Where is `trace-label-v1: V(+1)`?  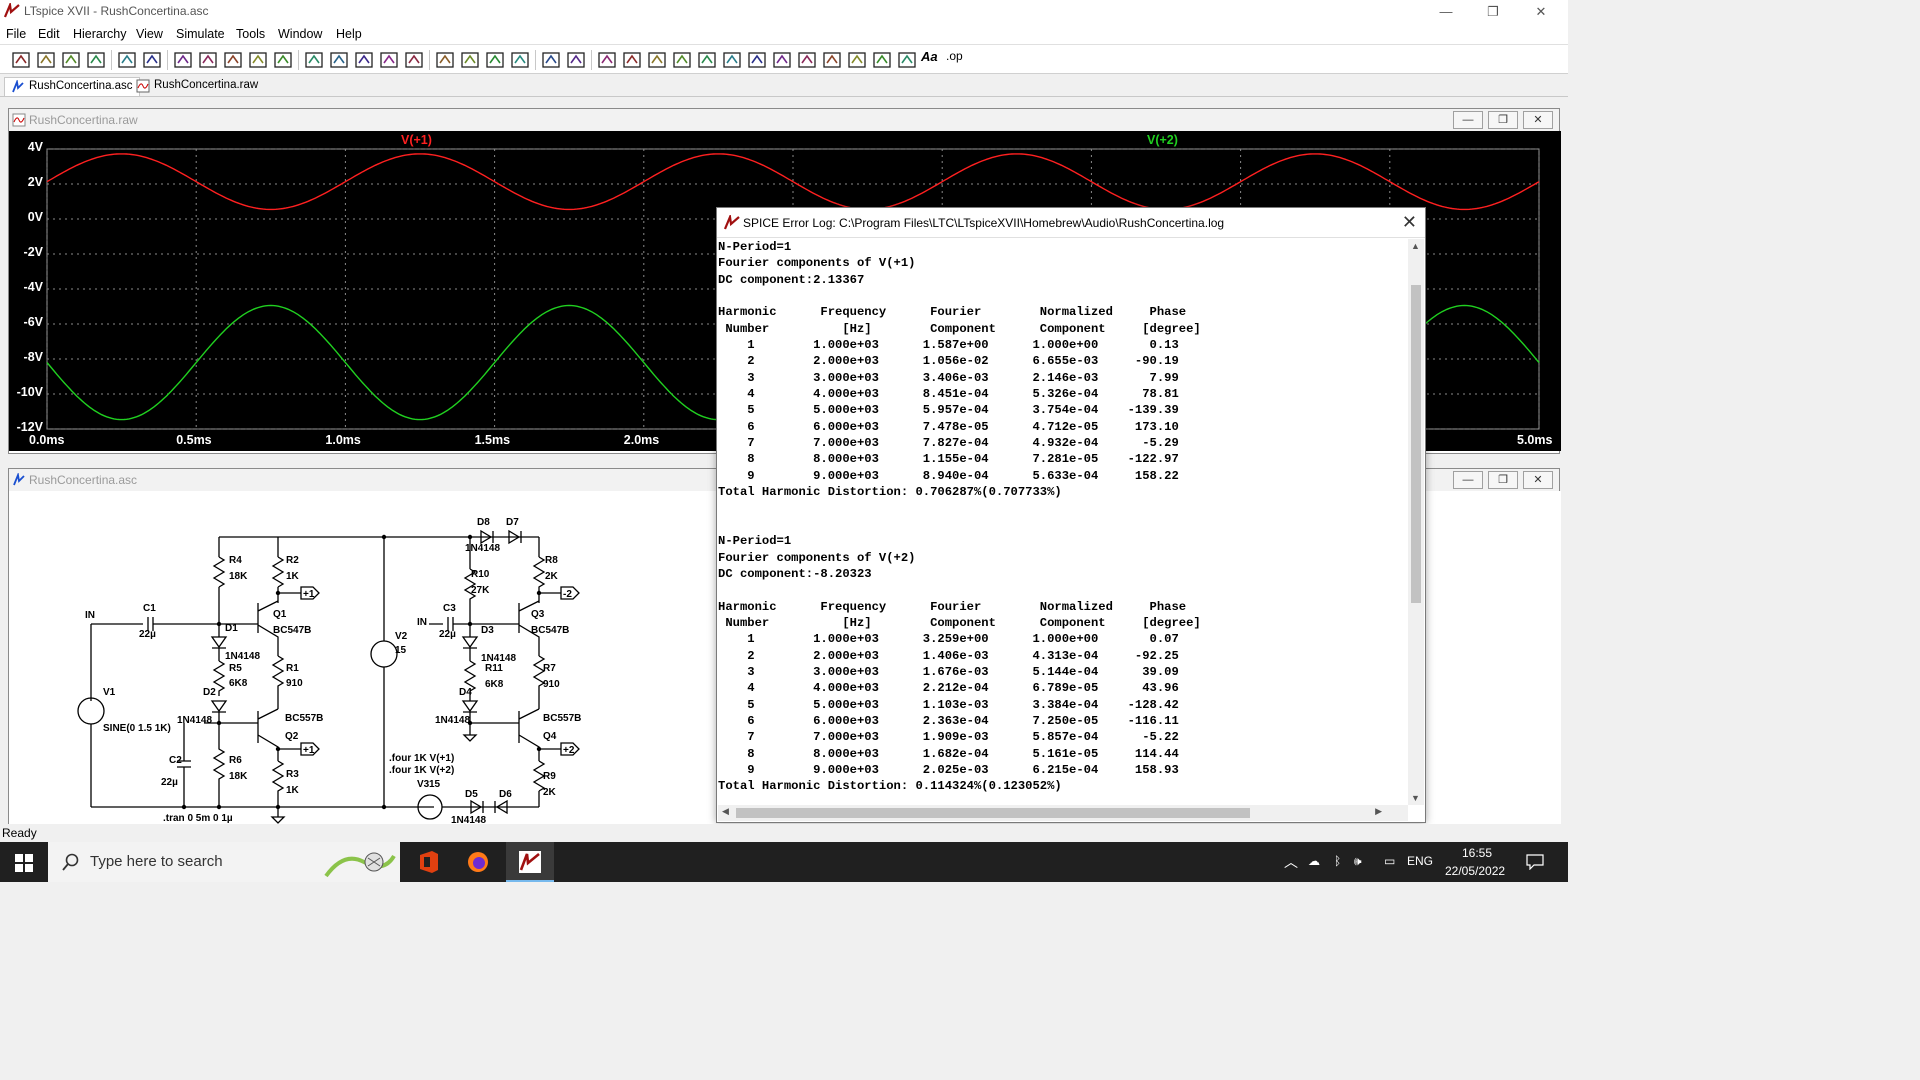
trace-label-v1: V(+1) is located at coordinates (416, 140).